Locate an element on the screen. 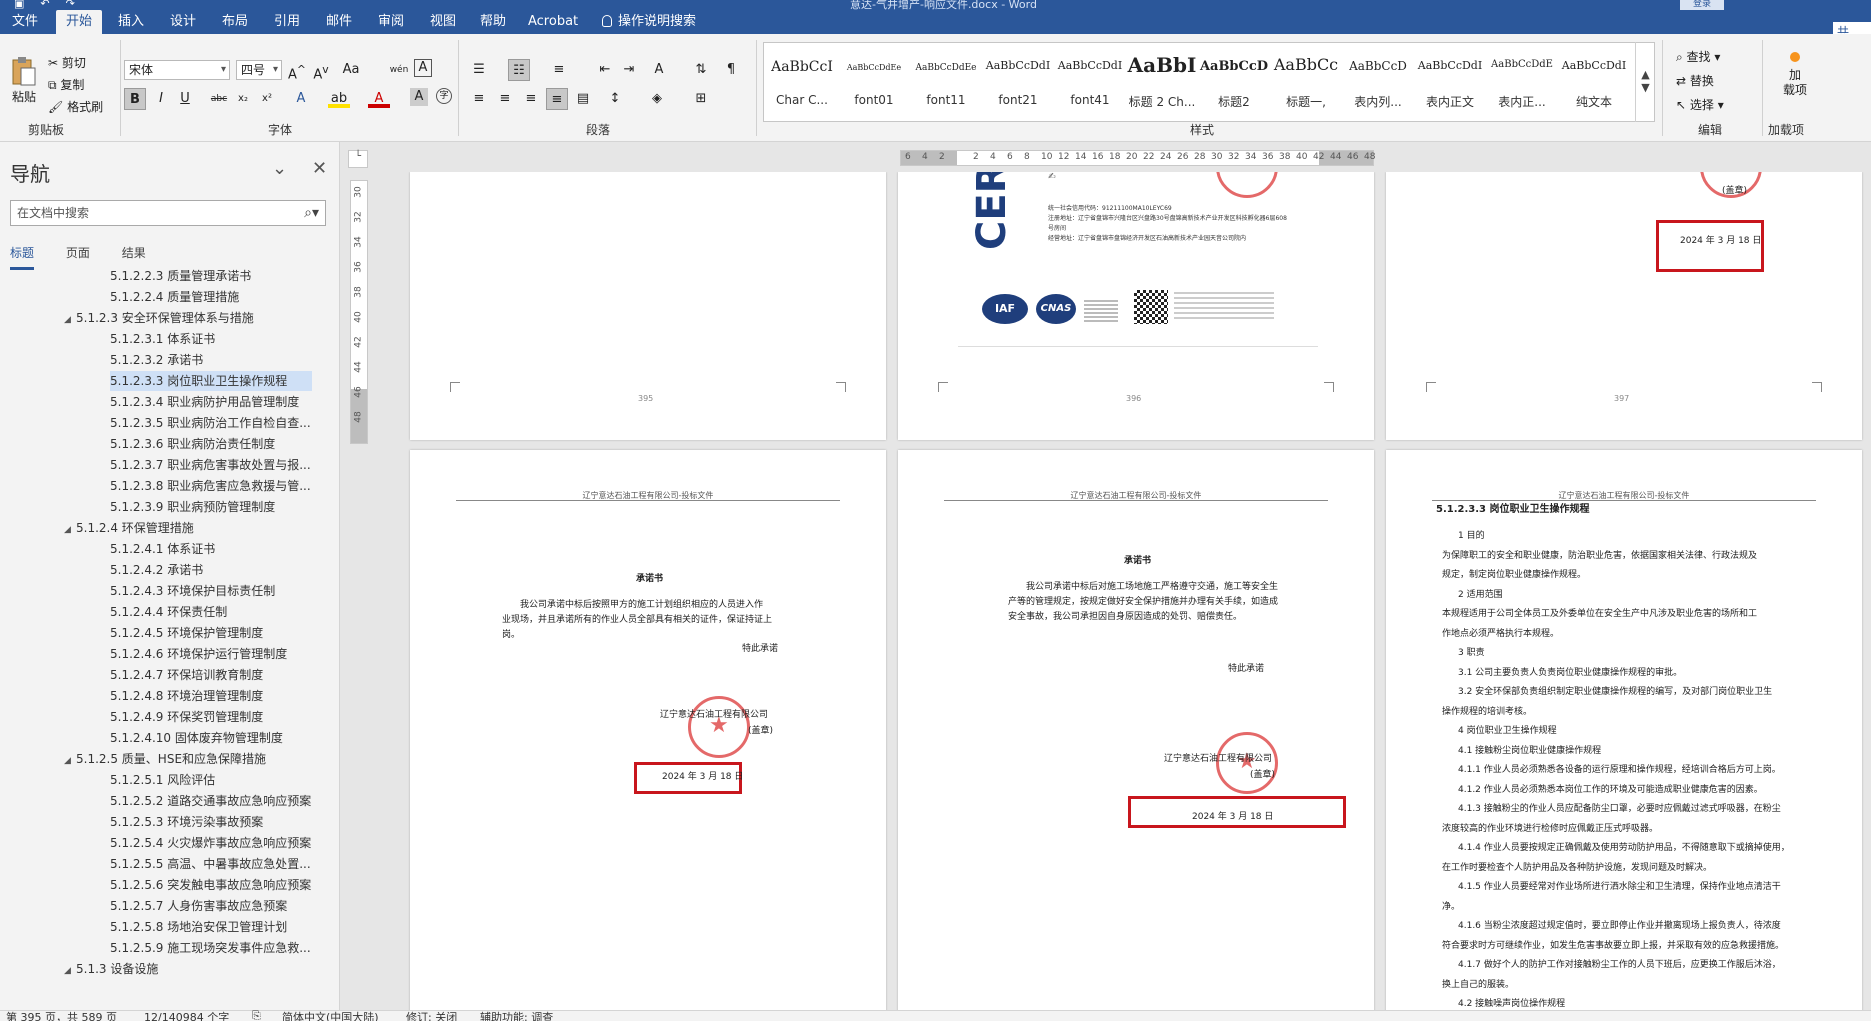 Image resolution: width=1871 pixels, height=1021 pixels. nav-heading-item: 5.1.2.4.7 环保培训教育制度 is located at coordinates (186, 675).